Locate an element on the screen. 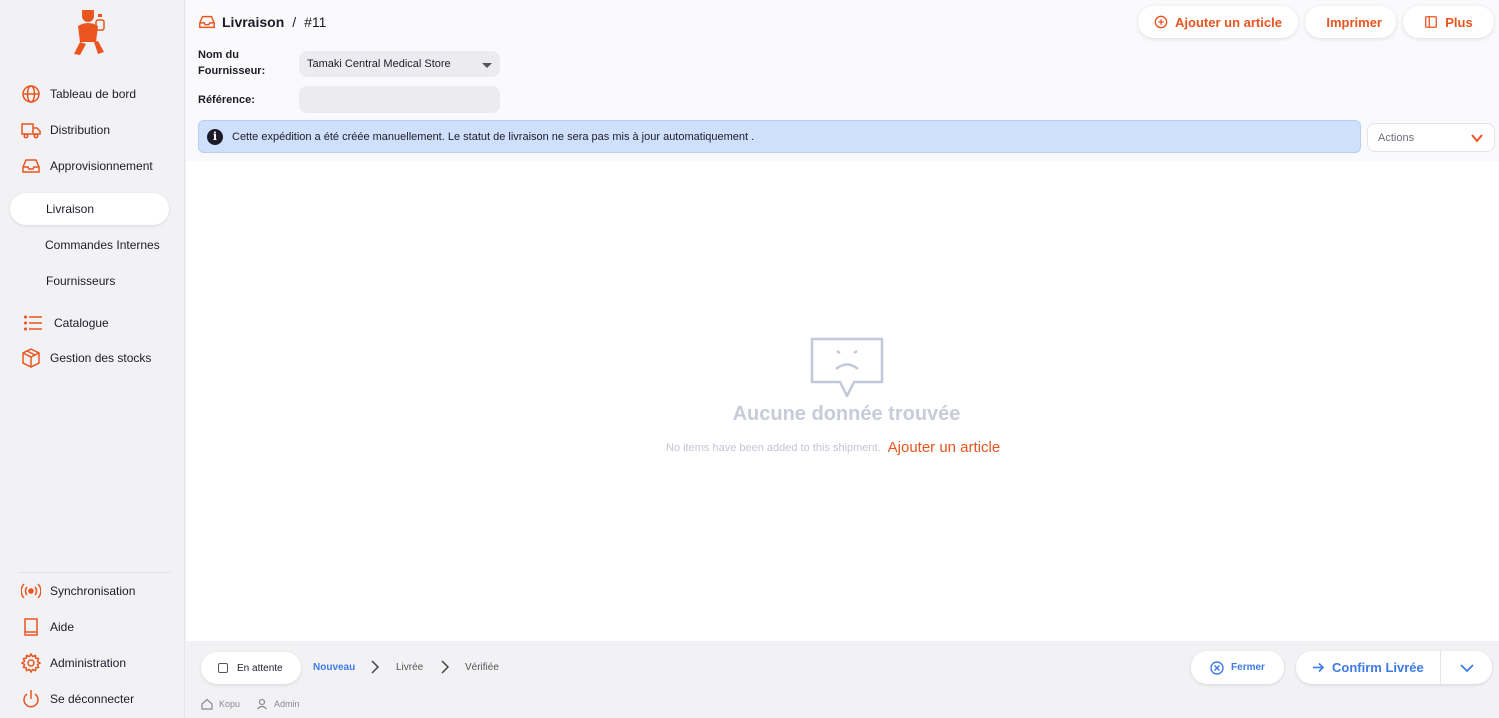  reference-label: Référence: is located at coordinates (226, 100).